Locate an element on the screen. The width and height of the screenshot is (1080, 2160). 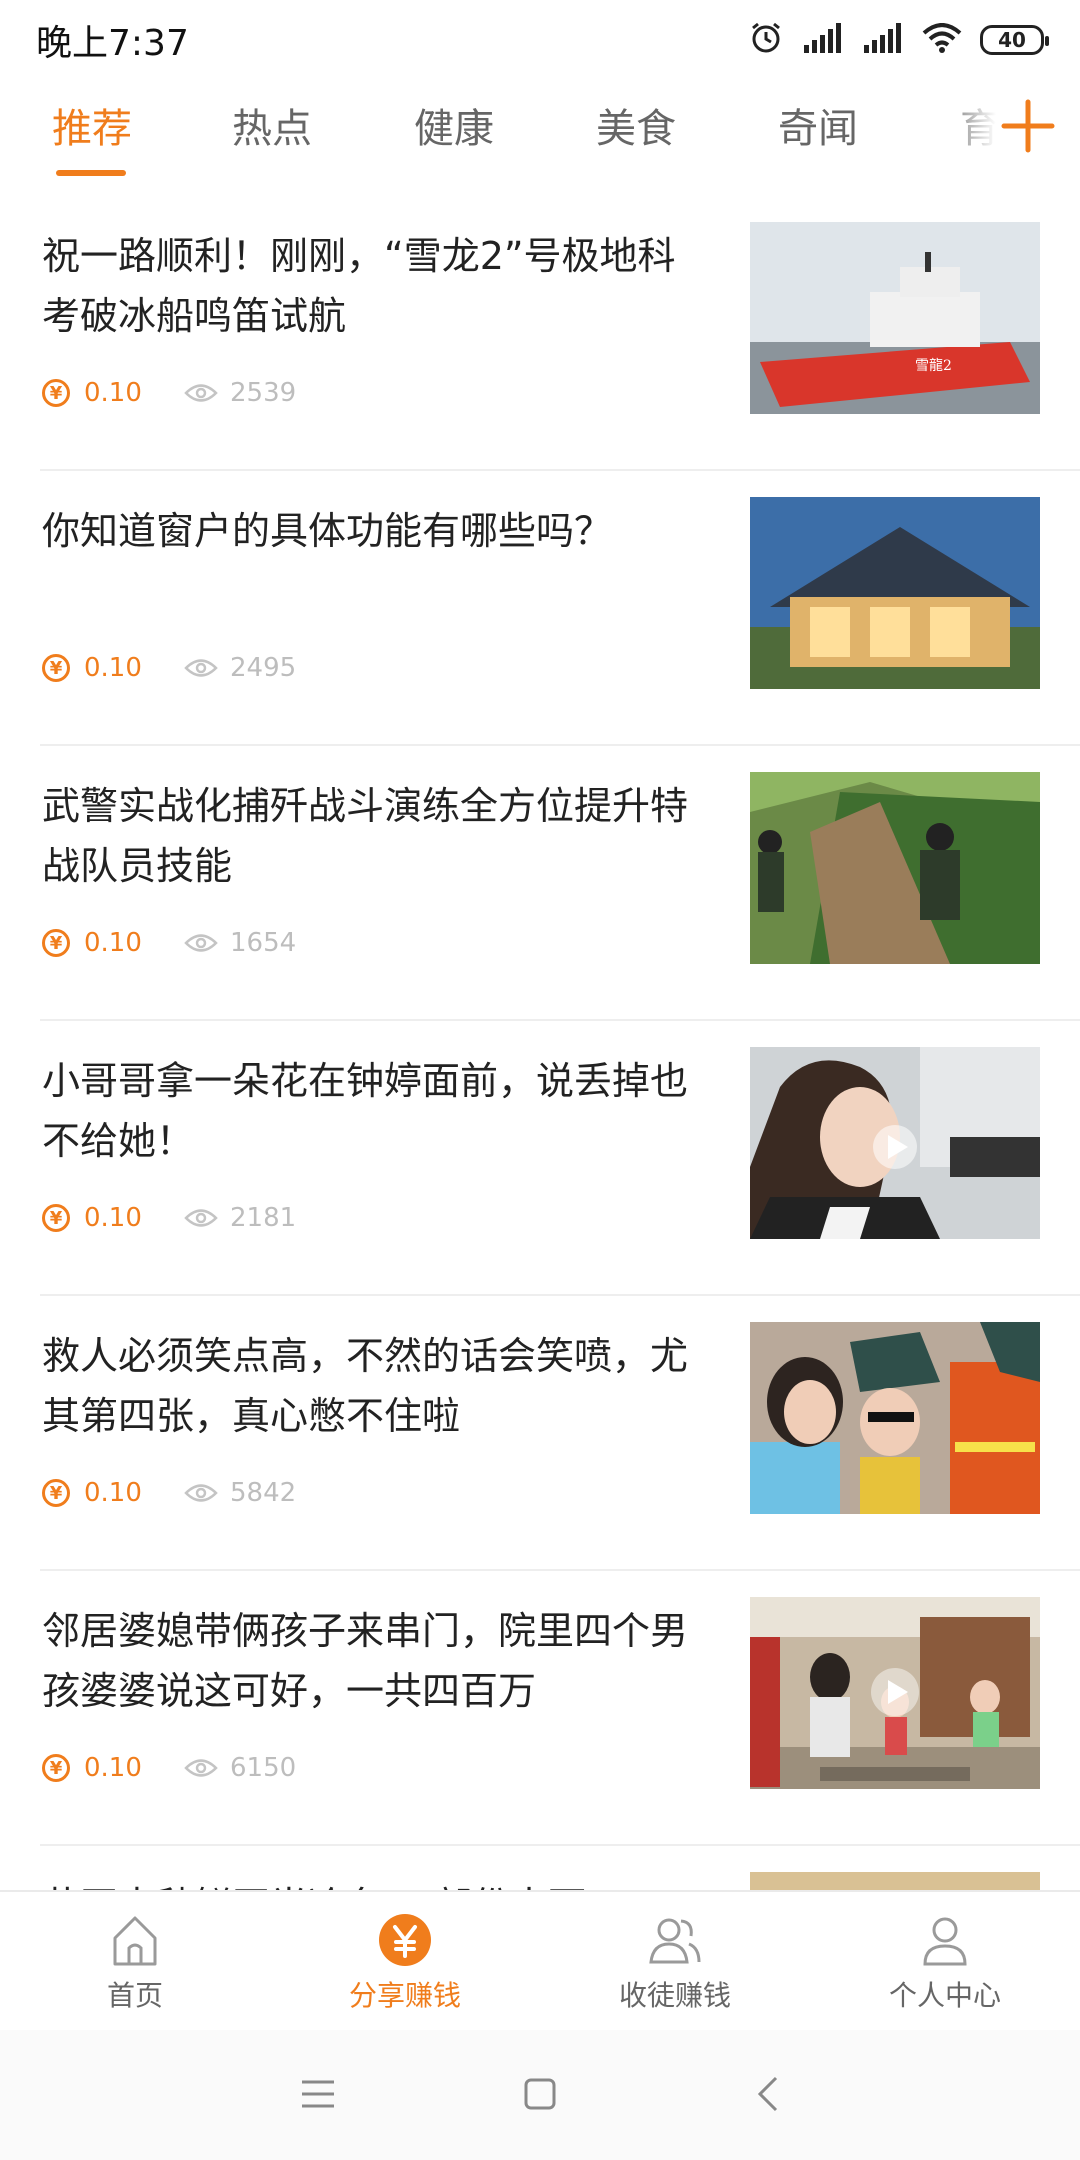
article-title: 你知道窗户的具体功能有哪些吗？ is located at coordinates (372, 531).